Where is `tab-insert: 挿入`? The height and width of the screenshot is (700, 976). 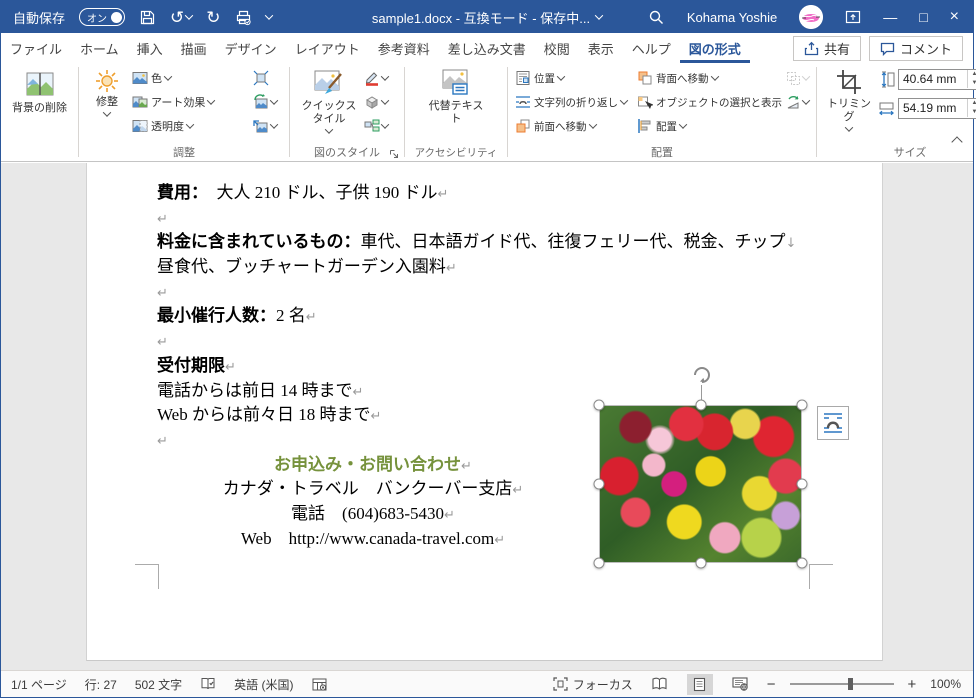
tab-insert: 挿入 is located at coordinates (150, 48).